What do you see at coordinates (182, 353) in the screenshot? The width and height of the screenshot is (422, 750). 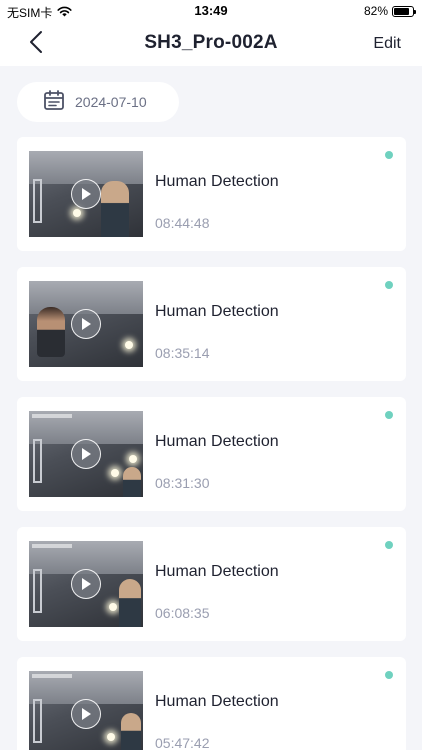 I see `event-time: 08:35:14` at bounding box center [182, 353].